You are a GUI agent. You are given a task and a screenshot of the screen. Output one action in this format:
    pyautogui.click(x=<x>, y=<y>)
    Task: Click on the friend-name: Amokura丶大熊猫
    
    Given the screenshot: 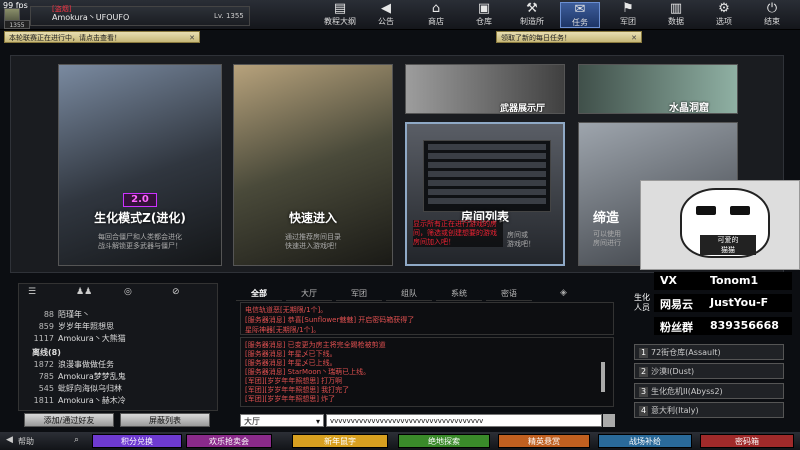 What is the action you would take?
    pyautogui.click(x=92, y=338)
    